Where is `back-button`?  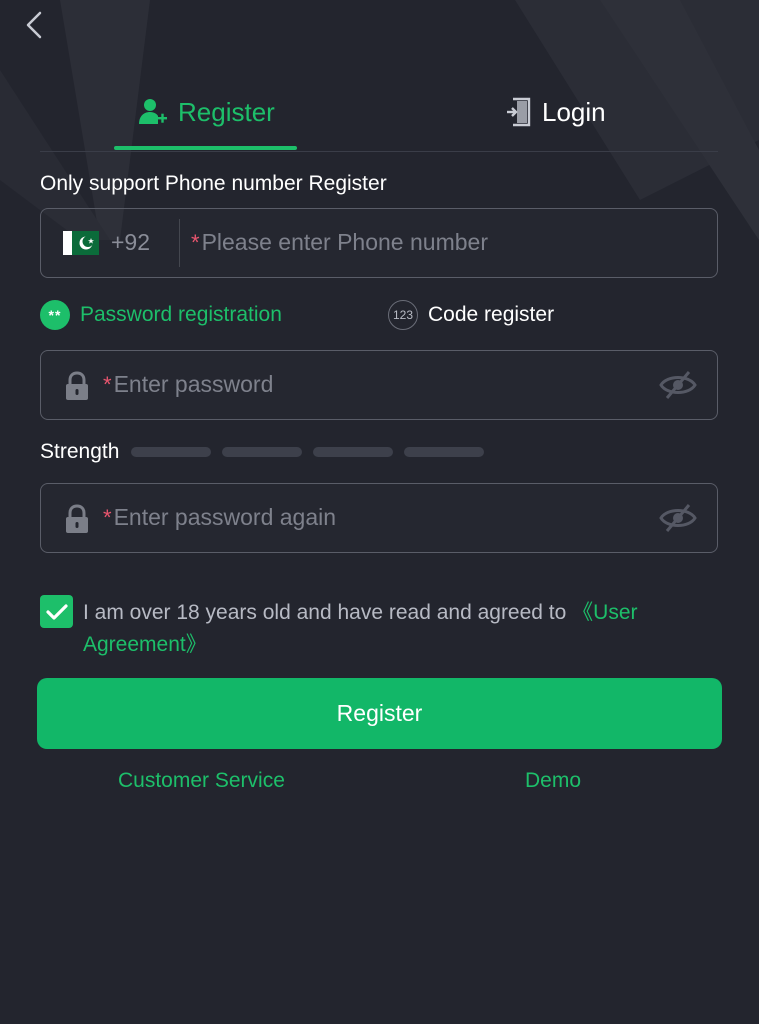
back-button is located at coordinates (34, 25).